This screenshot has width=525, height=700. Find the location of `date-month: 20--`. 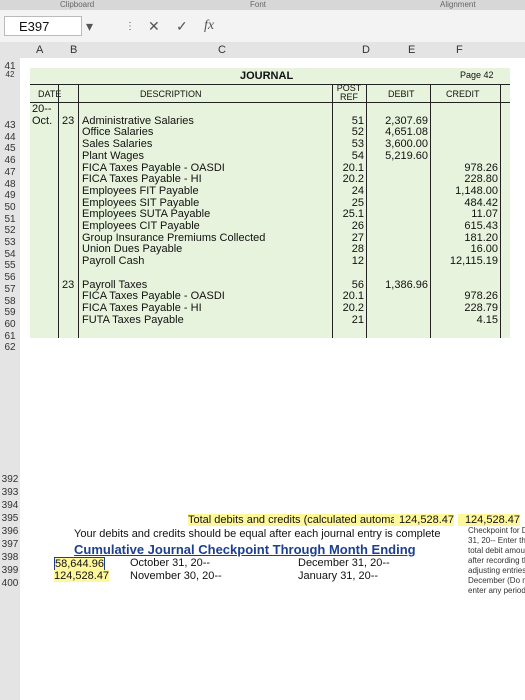

date-month: 20-- is located at coordinates (42, 109).